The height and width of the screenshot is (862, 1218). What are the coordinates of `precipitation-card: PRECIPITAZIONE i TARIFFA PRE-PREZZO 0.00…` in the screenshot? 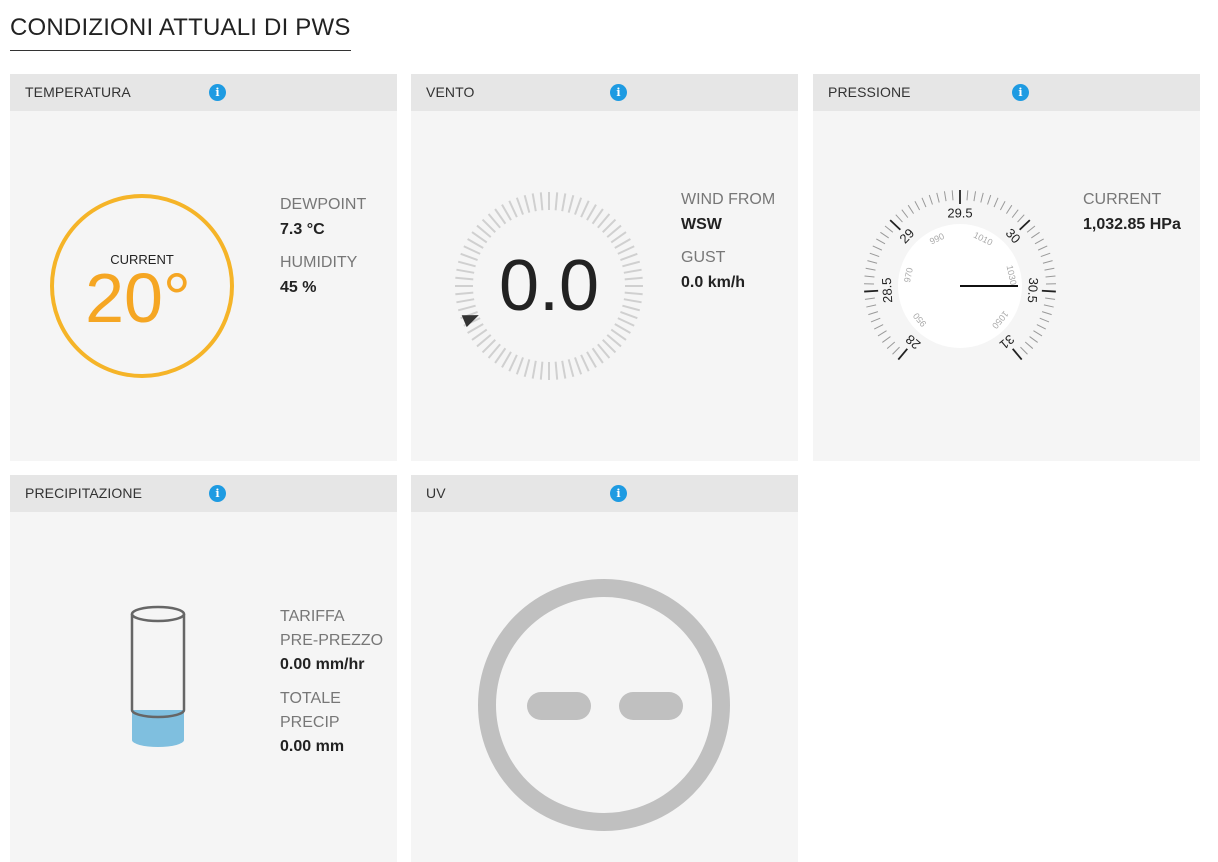 It's located at (203, 668).